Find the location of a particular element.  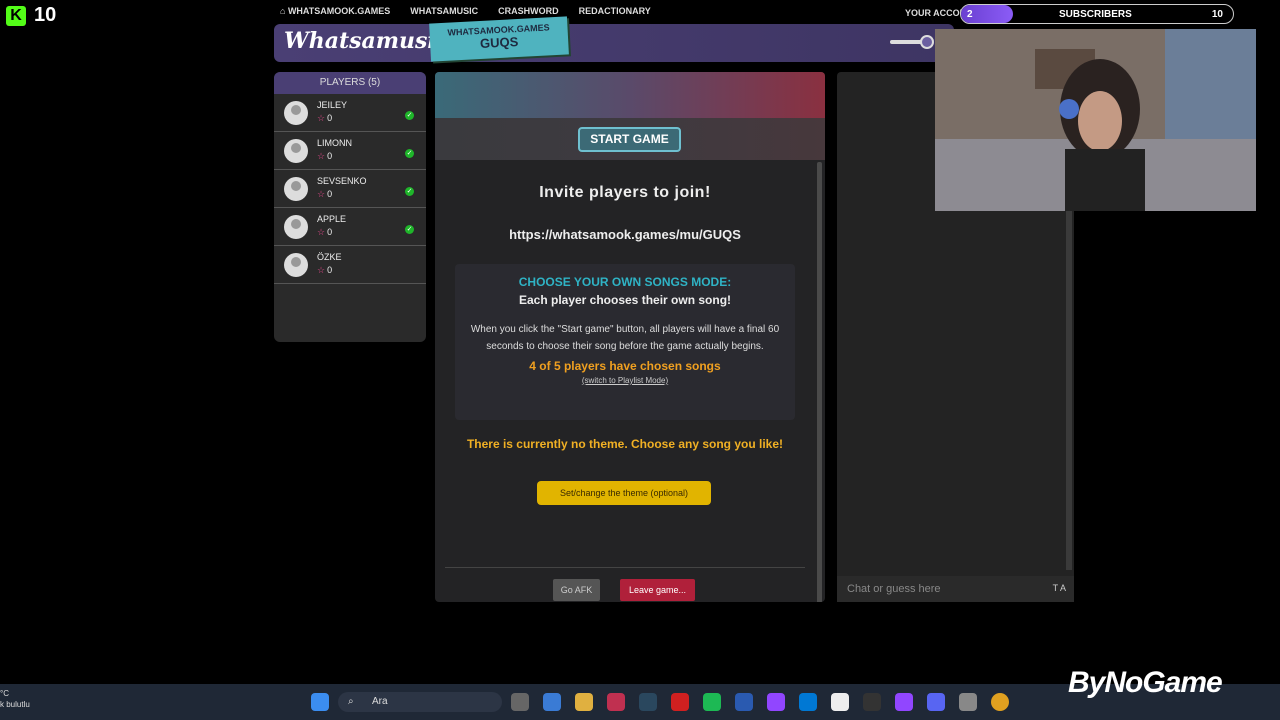

start-game-button: START GAME is located at coordinates (629, 139).